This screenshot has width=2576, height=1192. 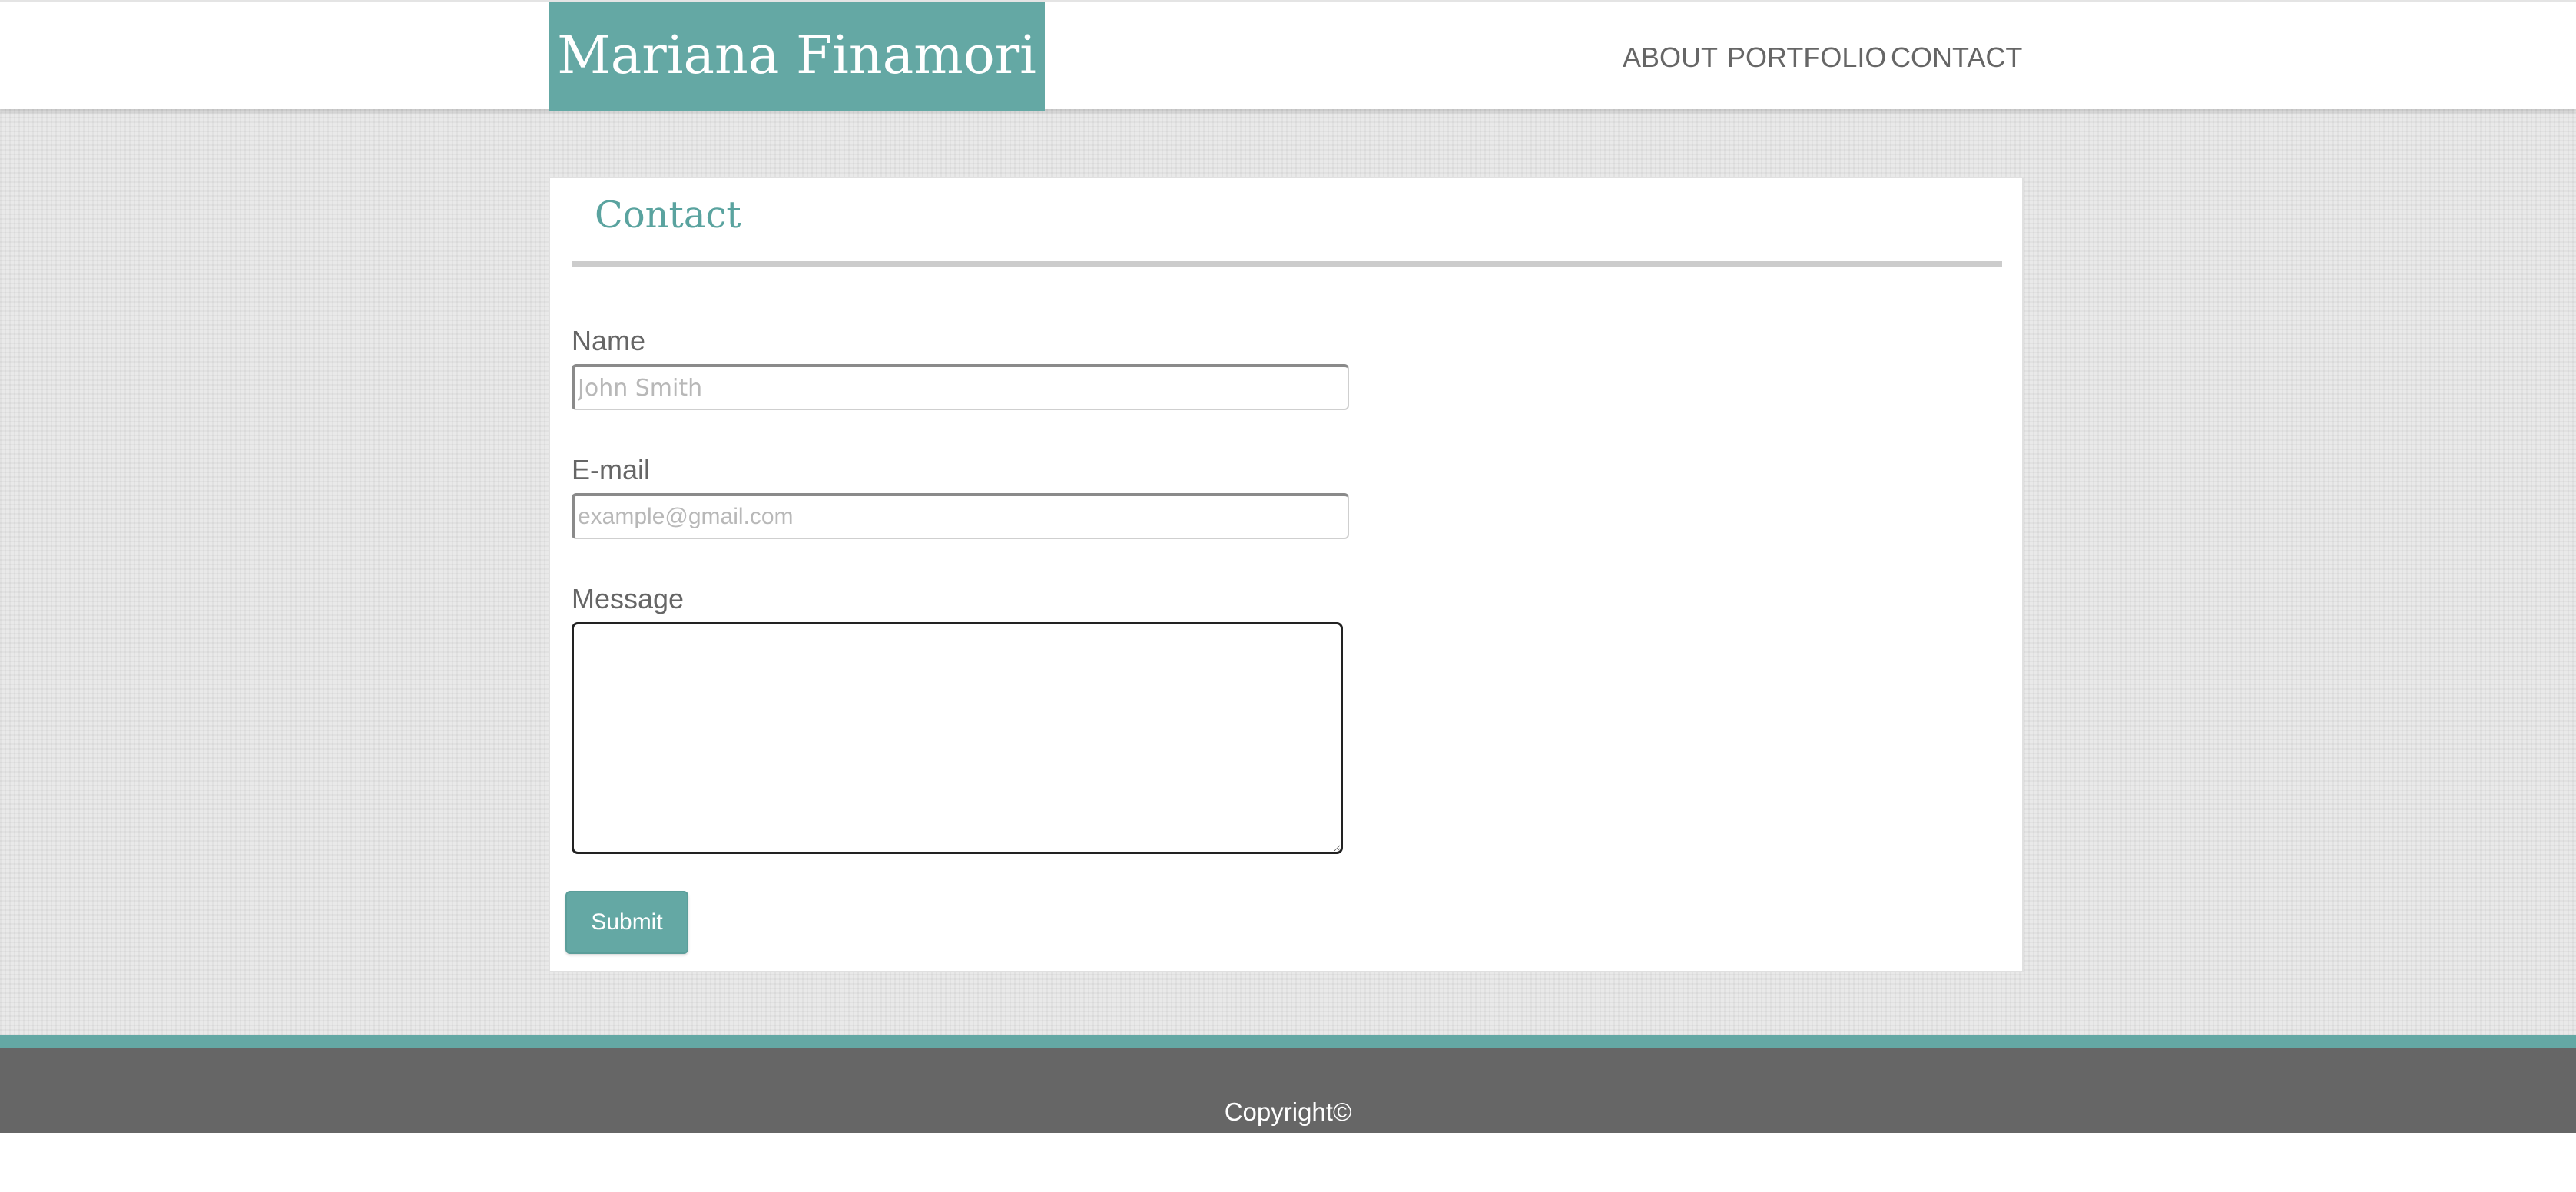 What do you see at coordinates (1288, 1112) in the screenshot?
I see `copyright-text: Copyright©` at bounding box center [1288, 1112].